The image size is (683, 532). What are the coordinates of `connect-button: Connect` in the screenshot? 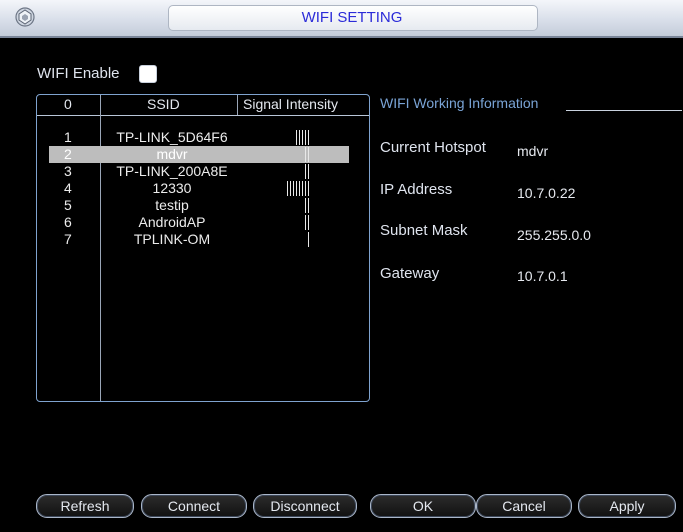 It's located at (194, 506).